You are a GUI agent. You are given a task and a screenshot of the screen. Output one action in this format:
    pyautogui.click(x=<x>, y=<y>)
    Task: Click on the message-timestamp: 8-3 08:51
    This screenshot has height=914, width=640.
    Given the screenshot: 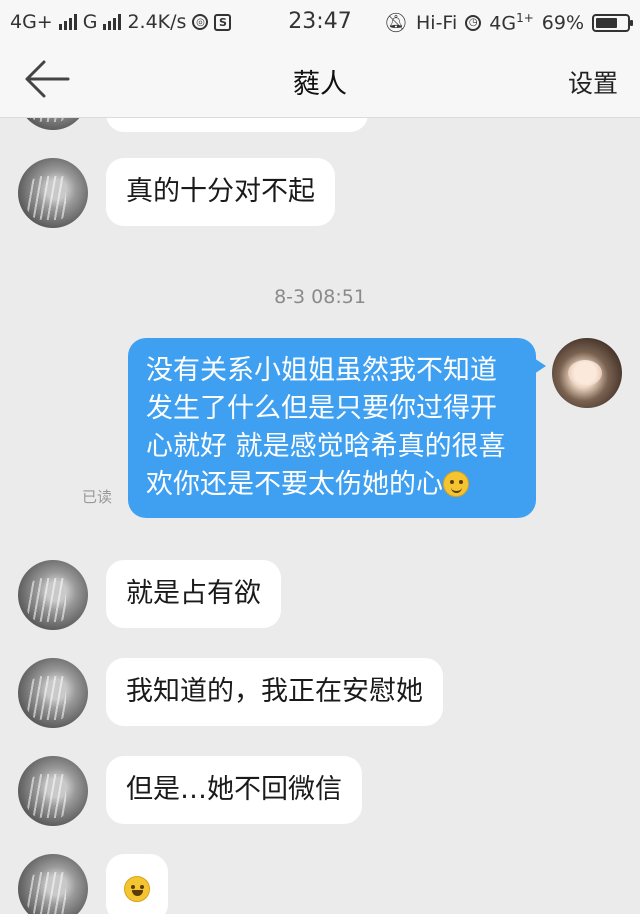 What is the action you would take?
    pyautogui.click(x=320, y=297)
    